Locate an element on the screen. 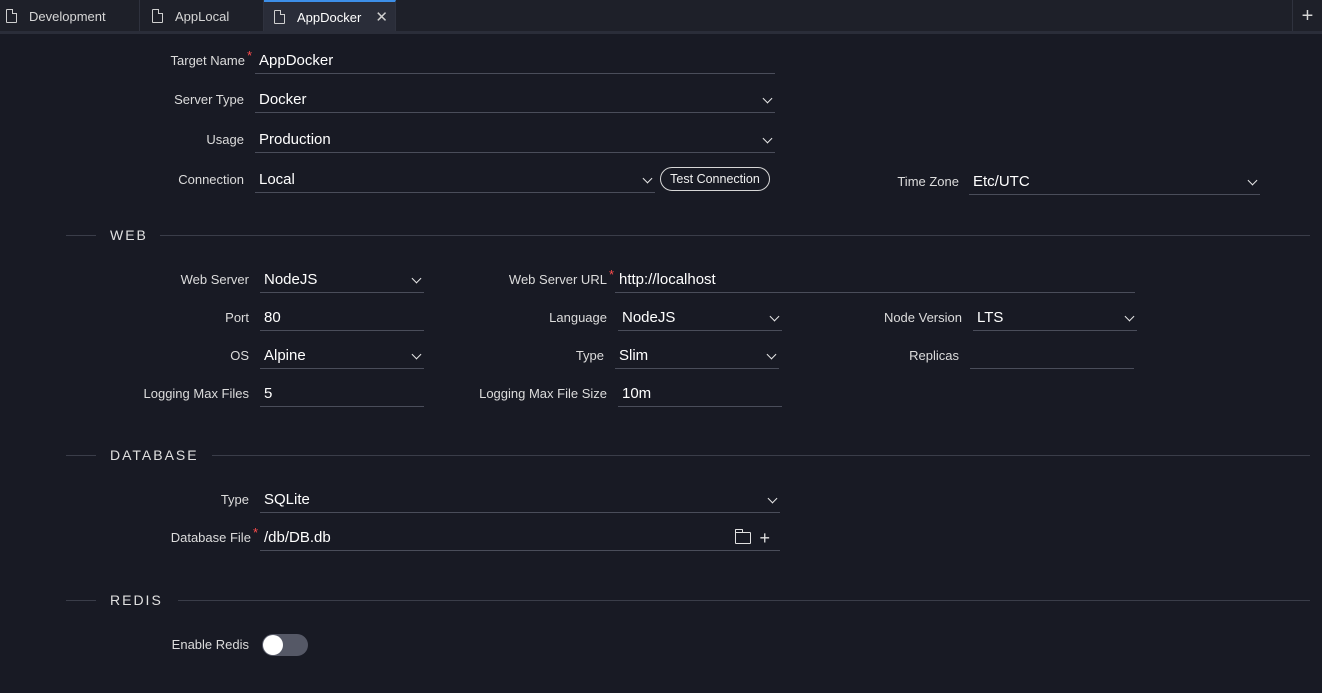 The width and height of the screenshot is (1322, 693). test-connection-button: Test Connection is located at coordinates (715, 179).